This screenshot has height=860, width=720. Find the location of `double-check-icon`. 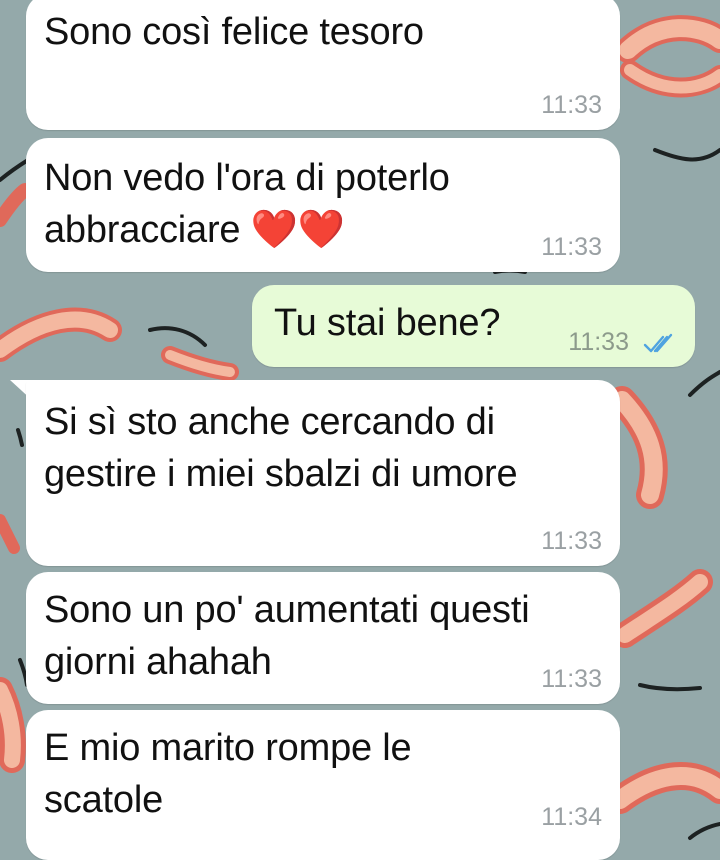

double-check-icon is located at coordinates (658, 343).